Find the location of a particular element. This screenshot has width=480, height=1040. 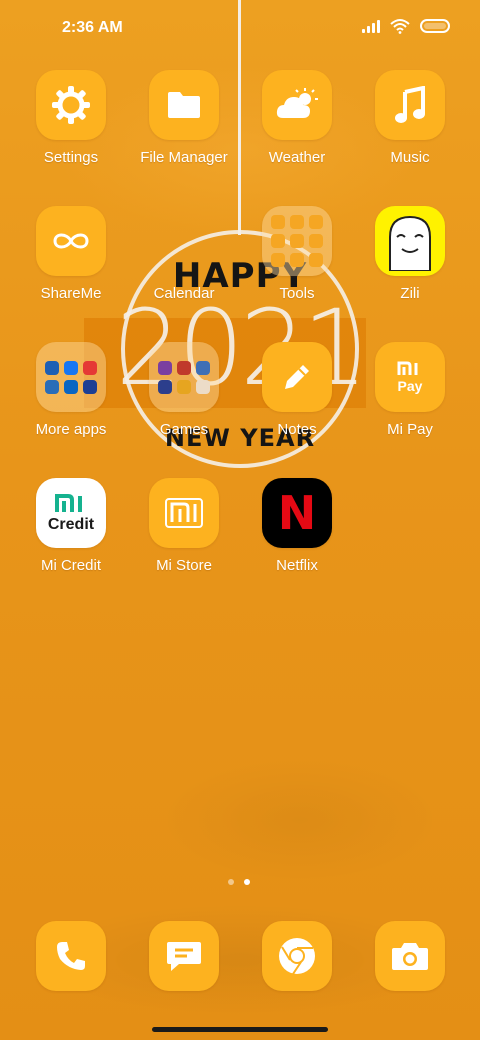

dock-camera is located at coordinates (410, 956).